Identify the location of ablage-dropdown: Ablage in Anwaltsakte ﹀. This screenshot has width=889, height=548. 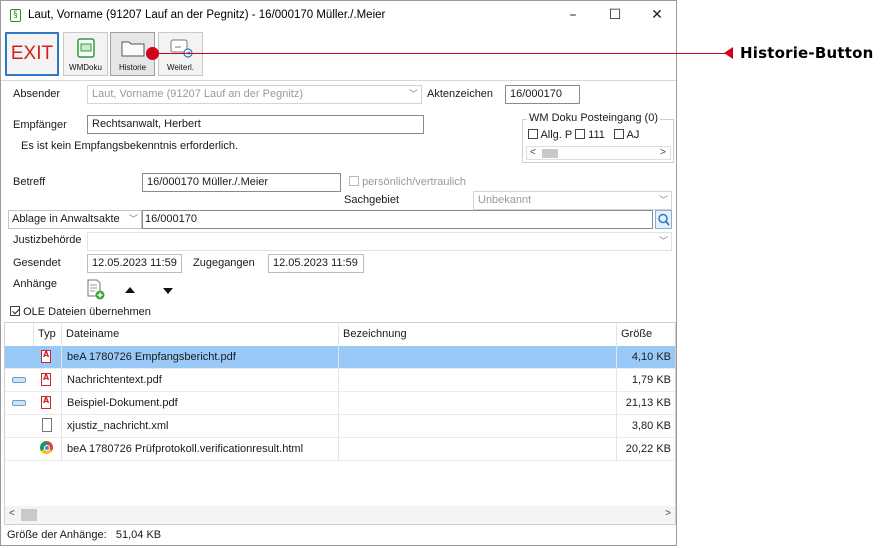
(75, 219).